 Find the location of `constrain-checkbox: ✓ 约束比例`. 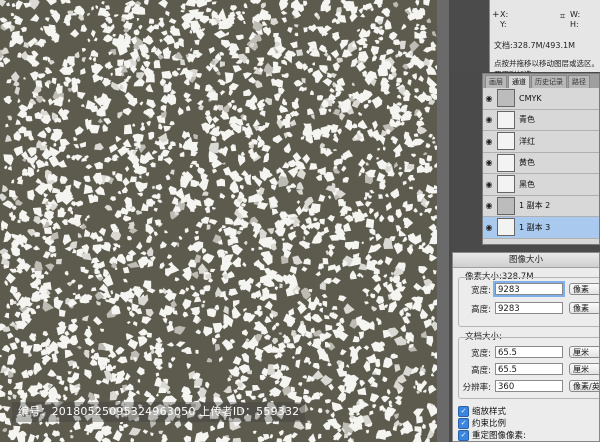

constrain-checkbox: ✓ 约束比例 is located at coordinates (482, 423).